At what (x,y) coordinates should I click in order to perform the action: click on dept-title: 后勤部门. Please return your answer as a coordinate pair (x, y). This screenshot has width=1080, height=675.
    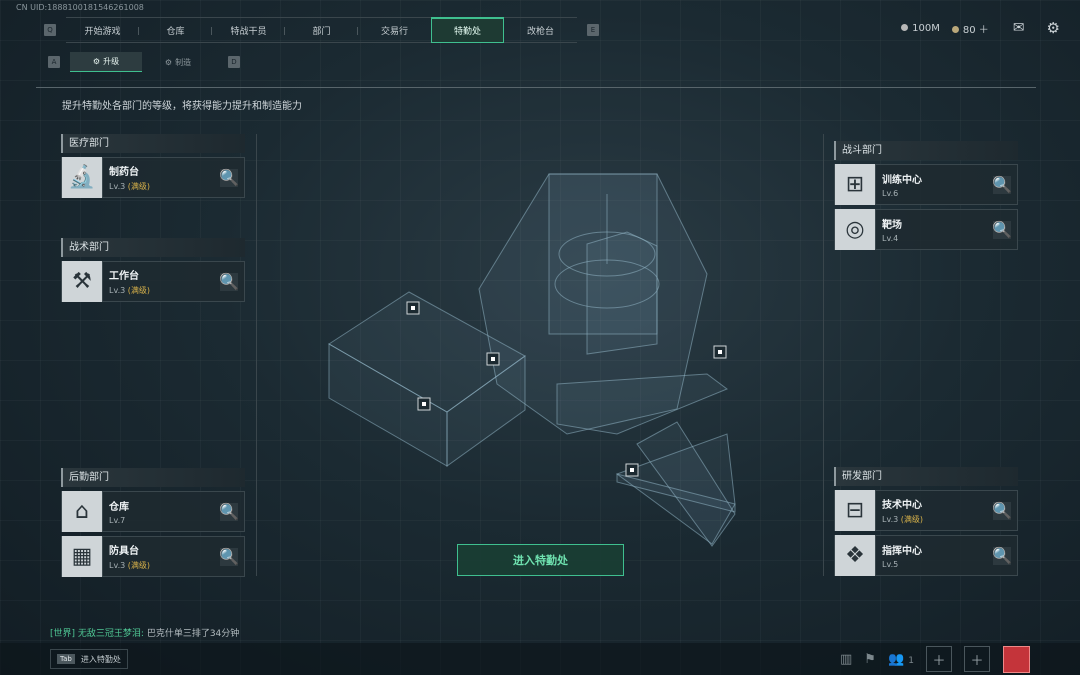
    Looking at the image, I should click on (153, 477).